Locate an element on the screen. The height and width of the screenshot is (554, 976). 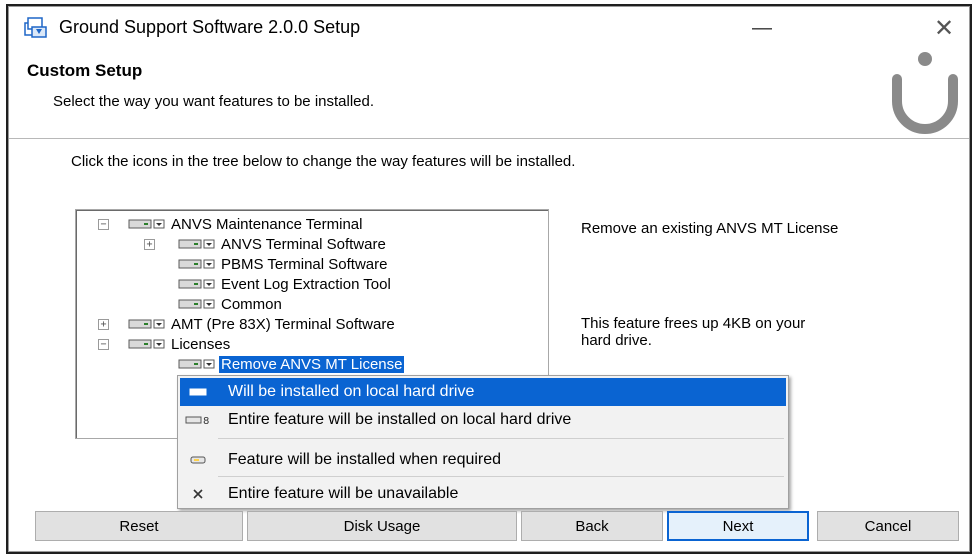
back-button: Back is located at coordinates (592, 526).